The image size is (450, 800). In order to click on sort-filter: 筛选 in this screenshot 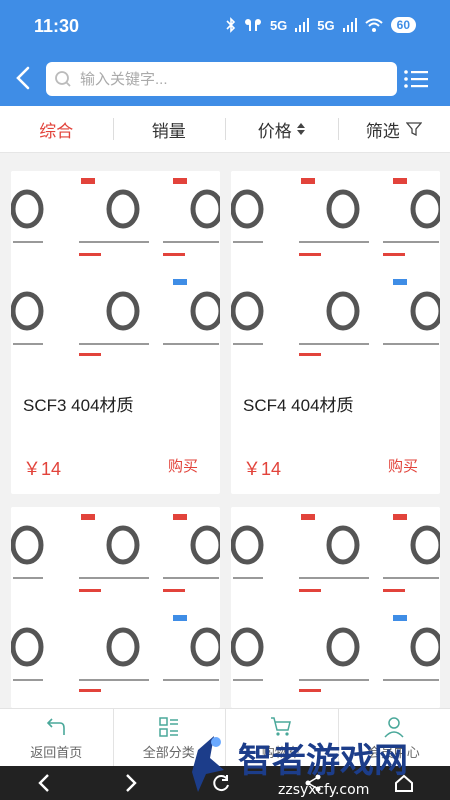, I will do `click(393, 129)`.